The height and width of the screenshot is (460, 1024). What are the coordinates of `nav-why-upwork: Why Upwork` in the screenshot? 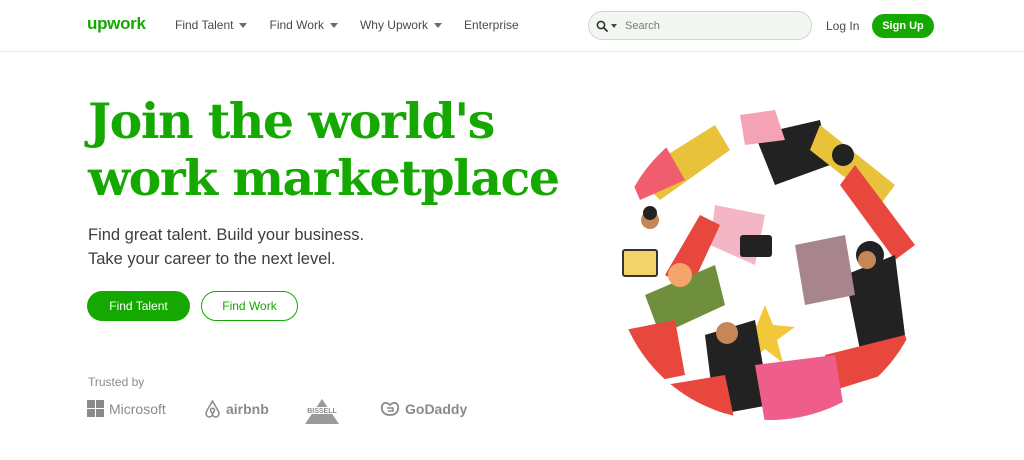 It's located at (401, 25).